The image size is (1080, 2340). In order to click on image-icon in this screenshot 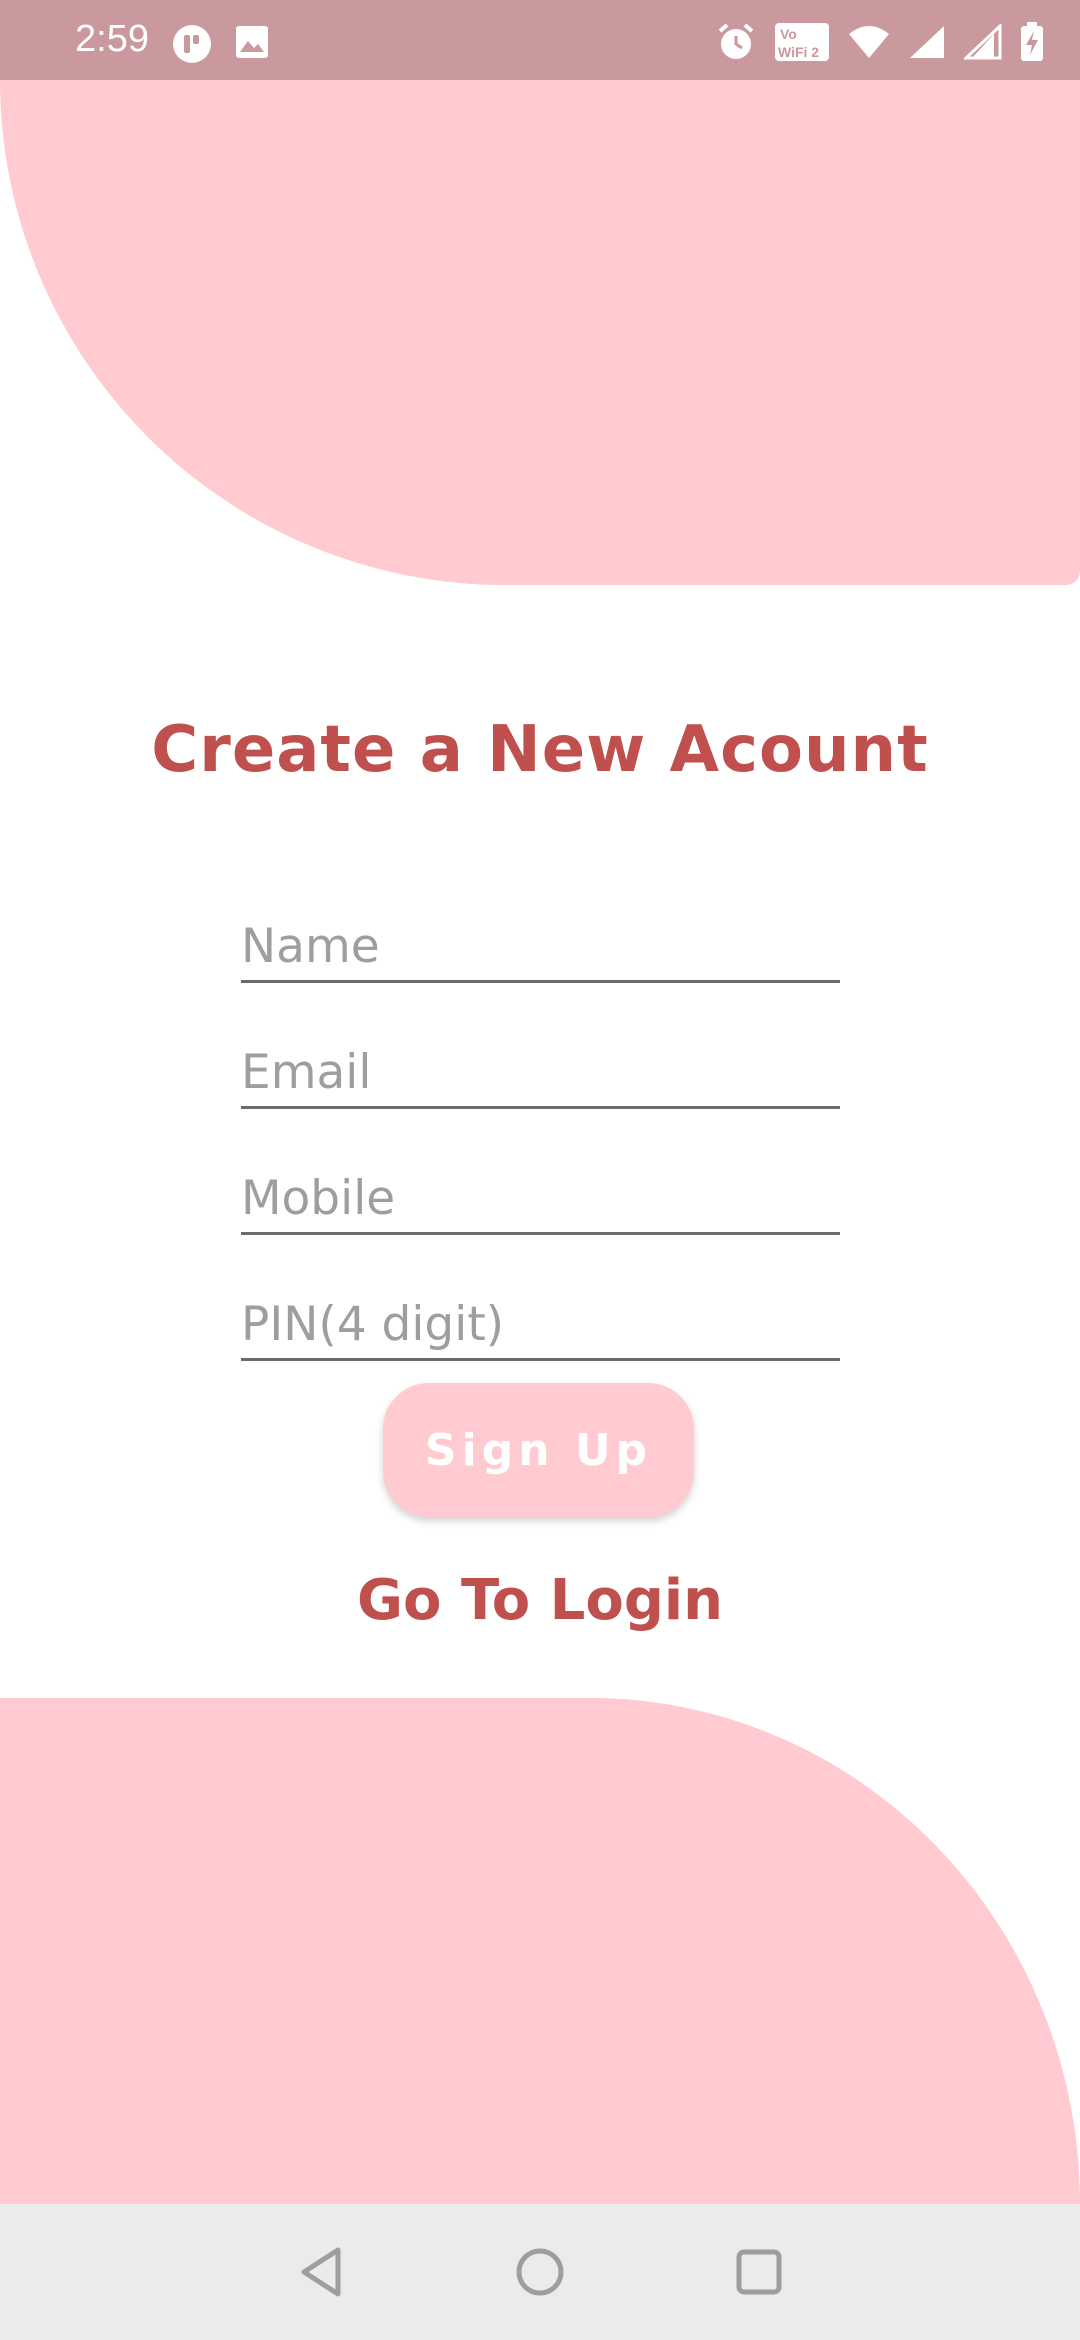, I will do `click(252, 42)`.